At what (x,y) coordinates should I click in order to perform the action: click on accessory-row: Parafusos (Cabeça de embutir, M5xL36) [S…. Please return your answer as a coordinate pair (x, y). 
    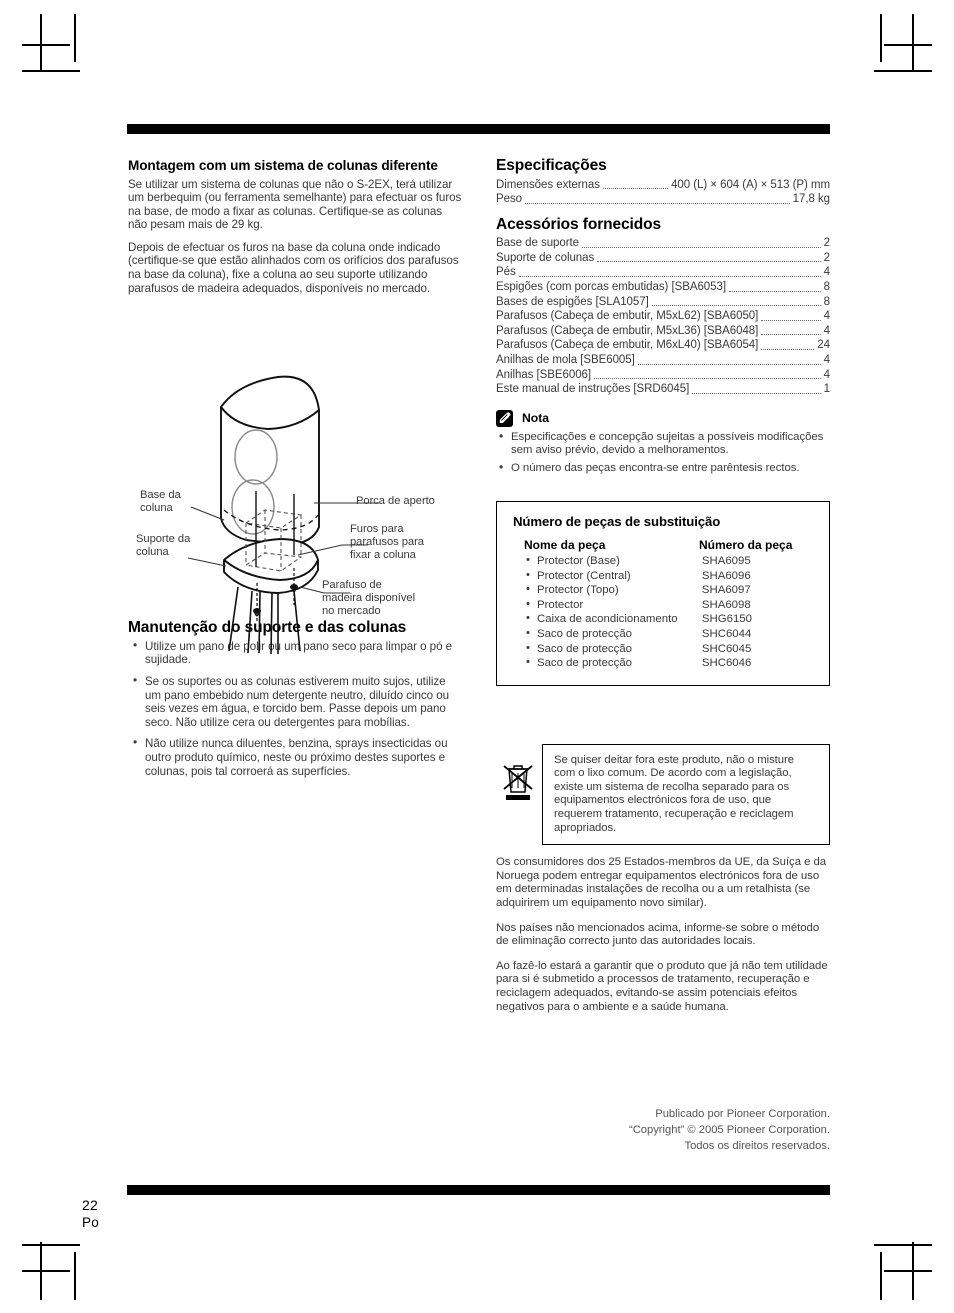
    Looking at the image, I should click on (663, 331).